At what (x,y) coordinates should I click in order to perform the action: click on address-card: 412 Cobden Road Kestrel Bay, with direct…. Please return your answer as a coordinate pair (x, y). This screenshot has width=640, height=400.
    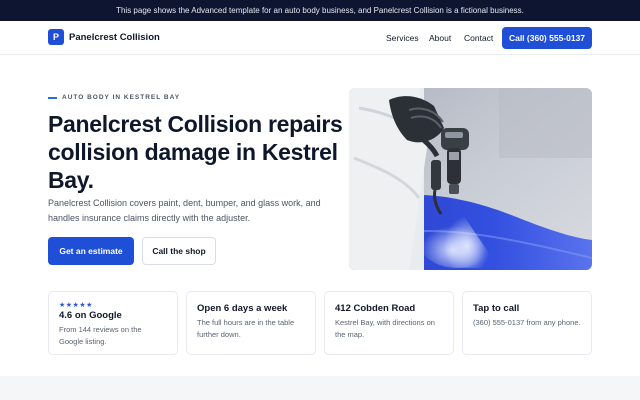
    Looking at the image, I should click on (389, 323).